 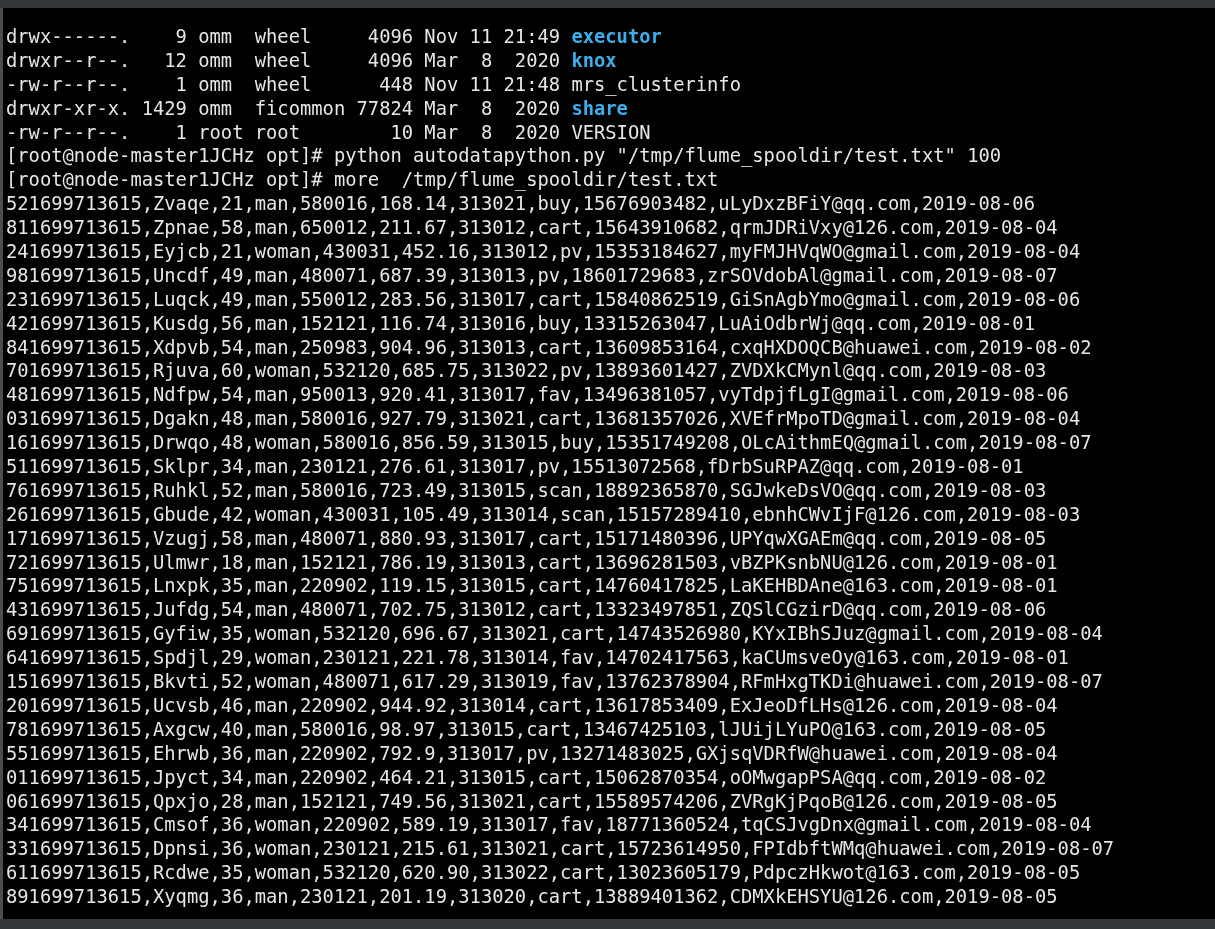 I want to click on file-details: drwxr--r--. 12 omm wheel 4096 Mar 8 2020, so click(x=284, y=60).